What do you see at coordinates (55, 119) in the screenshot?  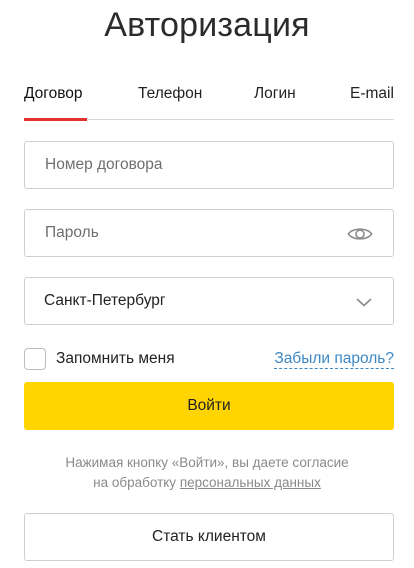 I see `active-tab-indicator` at bounding box center [55, 119].